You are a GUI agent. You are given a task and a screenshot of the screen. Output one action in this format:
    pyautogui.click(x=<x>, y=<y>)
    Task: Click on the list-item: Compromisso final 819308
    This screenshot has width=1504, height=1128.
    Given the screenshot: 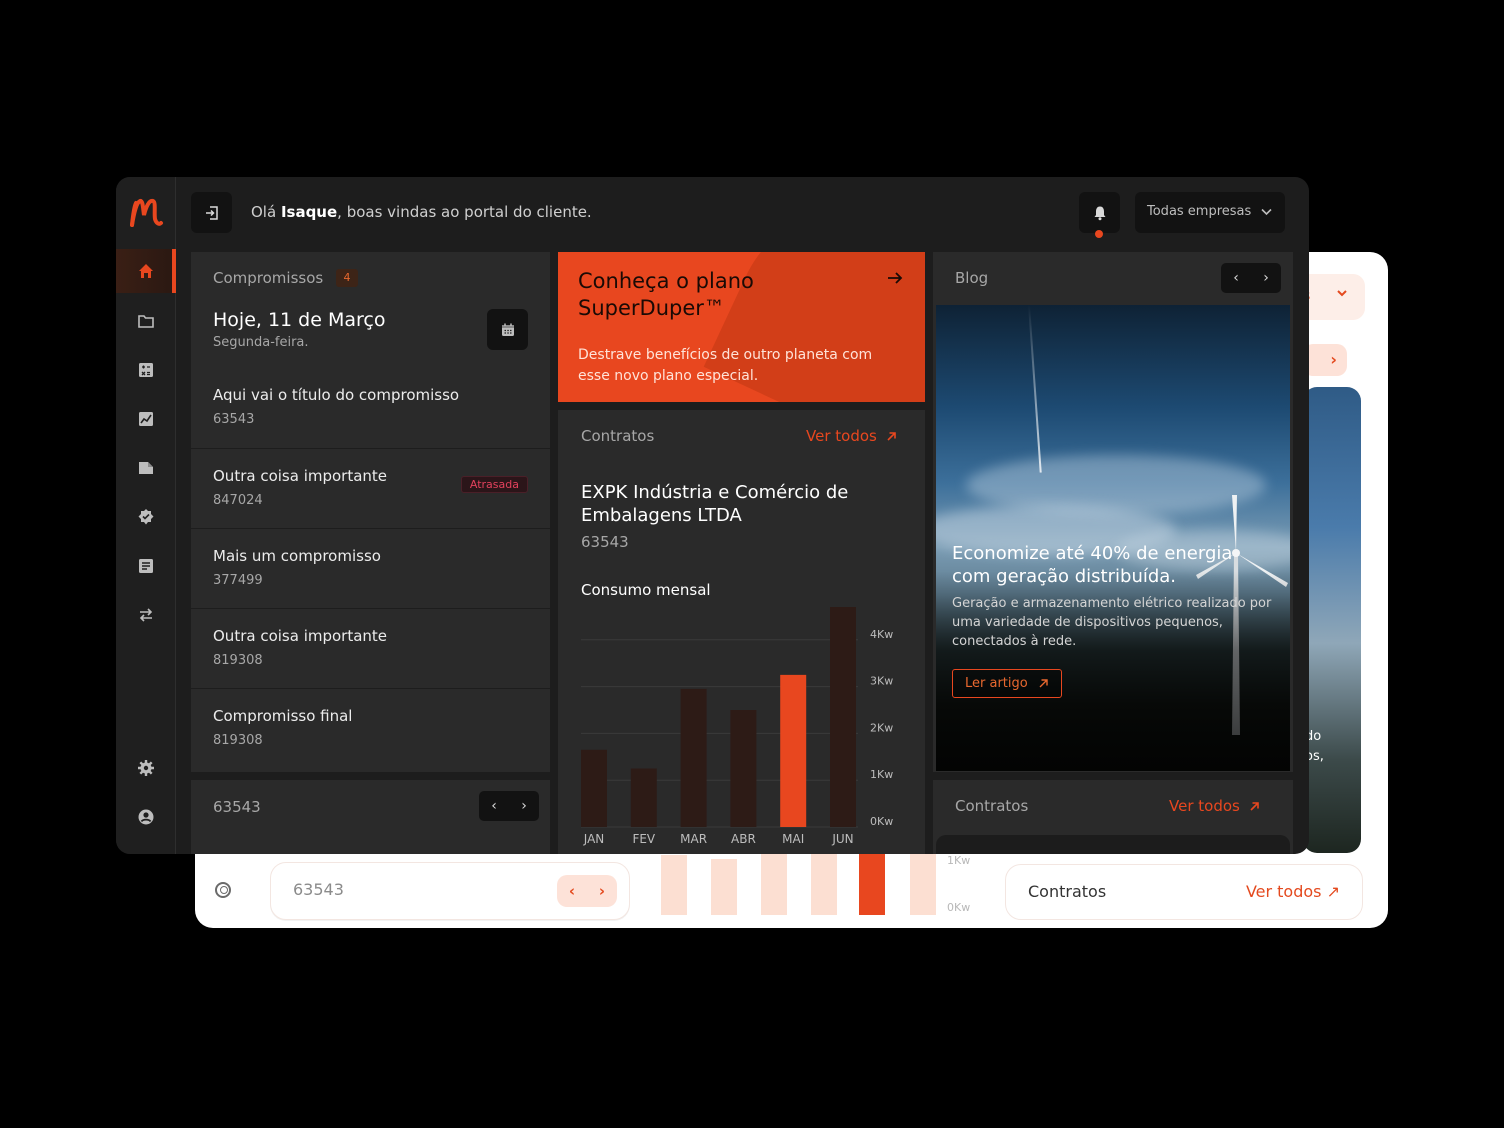 What is the action you would take?
    pyautogui.click(x=370, y=728)
    